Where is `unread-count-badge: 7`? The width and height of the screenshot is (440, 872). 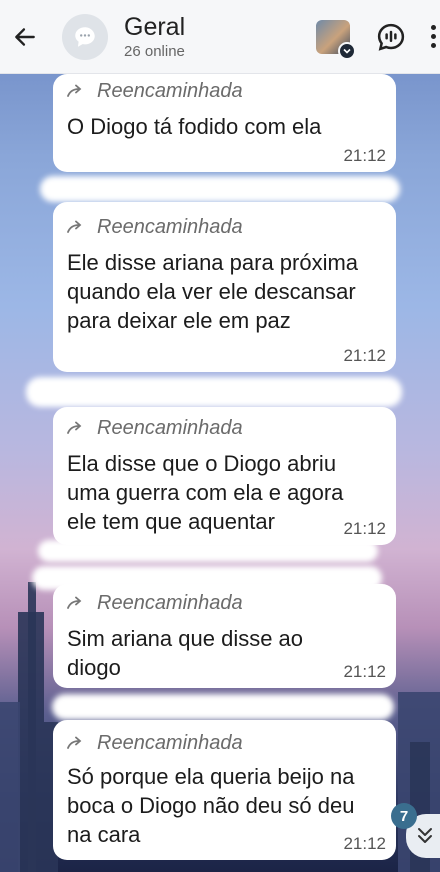
unread-count-badge: 7 is located at coordinates (404, 816).